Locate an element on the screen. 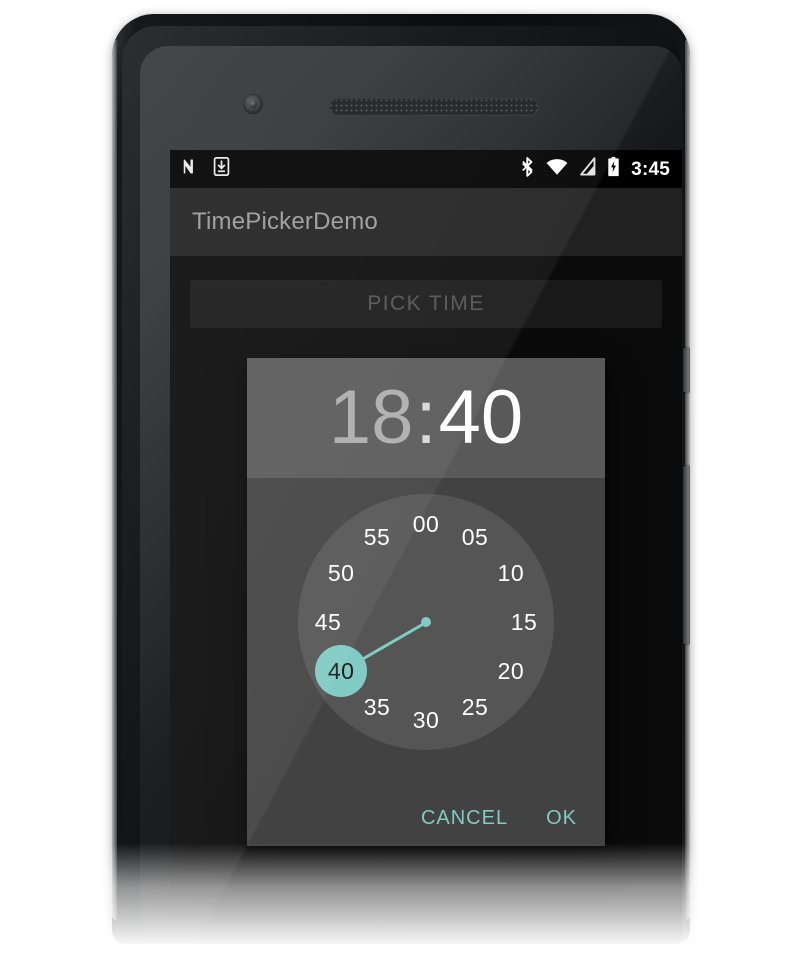 Image resolution: width=800 pixels, height=973 pixels. status-bar-clock: 3:45 is located at coordinates (650, 169).